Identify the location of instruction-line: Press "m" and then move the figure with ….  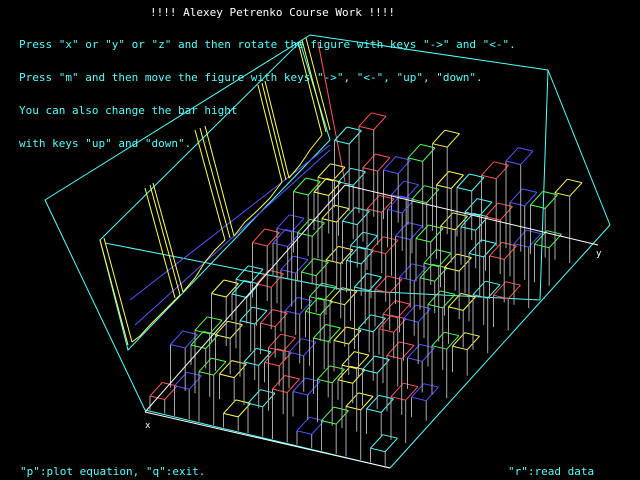
(251, 77).